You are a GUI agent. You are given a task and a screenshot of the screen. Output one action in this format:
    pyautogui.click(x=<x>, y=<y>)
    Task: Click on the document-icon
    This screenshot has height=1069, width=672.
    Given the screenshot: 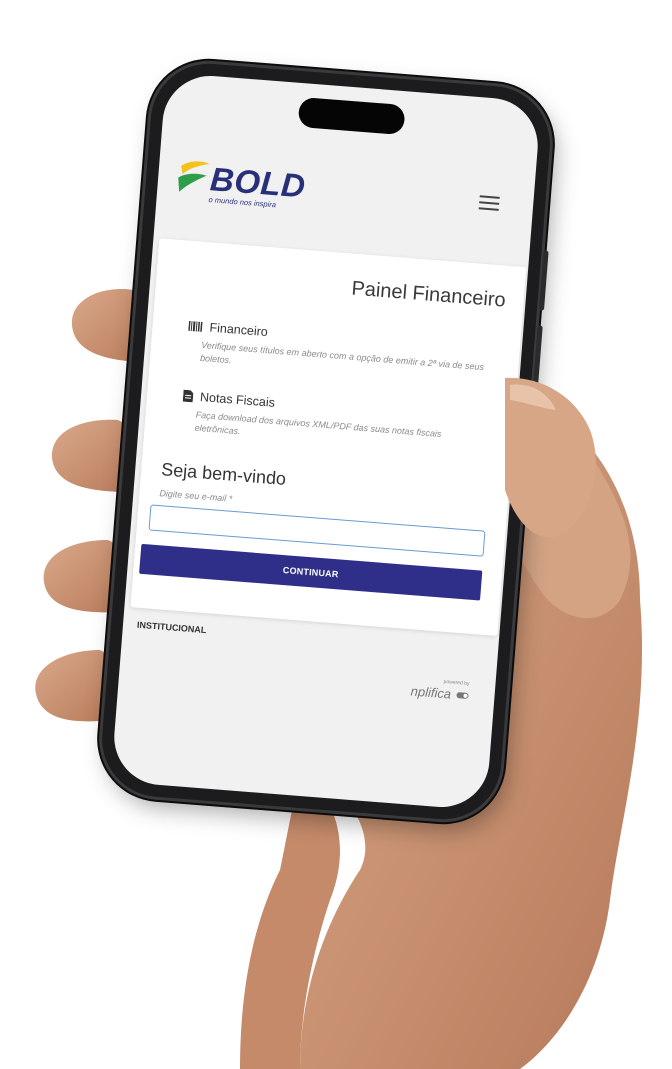 What is the action you would take?
    pyautogui.click(x=188, y=396)
    